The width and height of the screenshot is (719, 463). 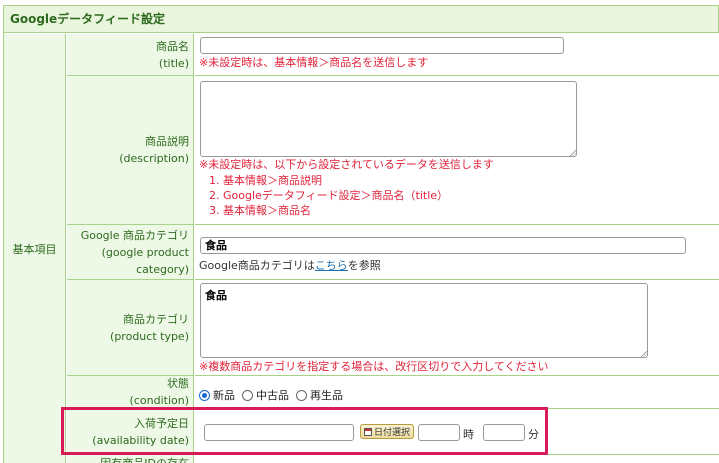 What do you see at coordinates (326, 395) in the screenshot?
I see `radio-label: 再生品` at bounding box center [326, 395].